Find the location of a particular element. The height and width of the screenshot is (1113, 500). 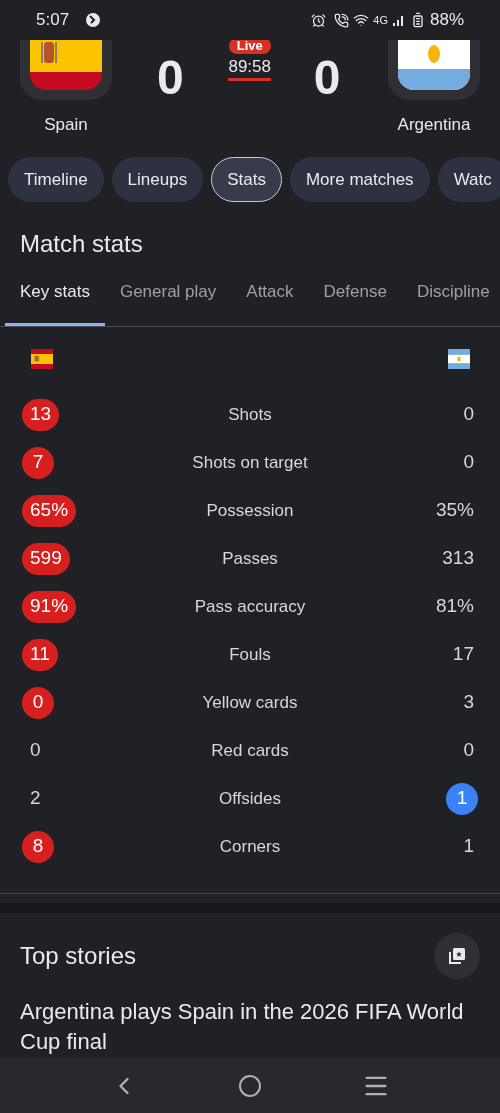

stat-value: 599 is located at coordinates (46, 558).